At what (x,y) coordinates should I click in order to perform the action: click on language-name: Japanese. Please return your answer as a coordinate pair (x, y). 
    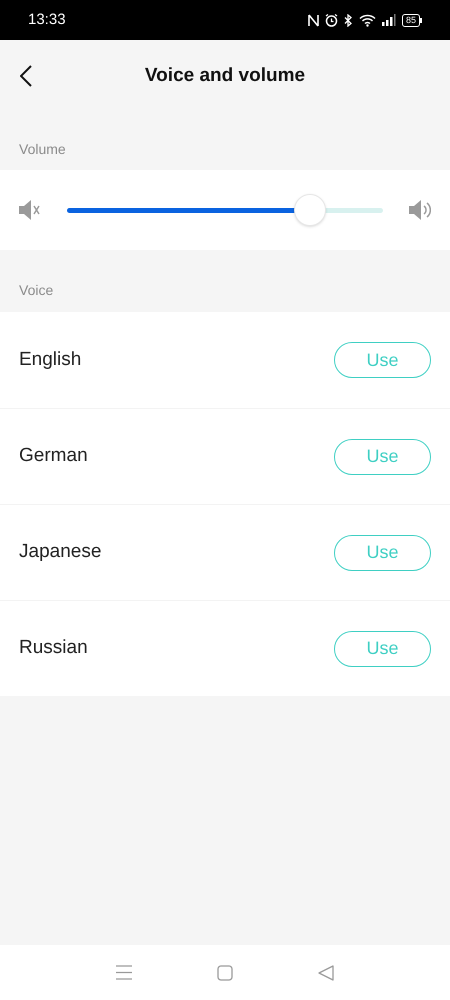
    Looking at the image, I should click on (60, 552).